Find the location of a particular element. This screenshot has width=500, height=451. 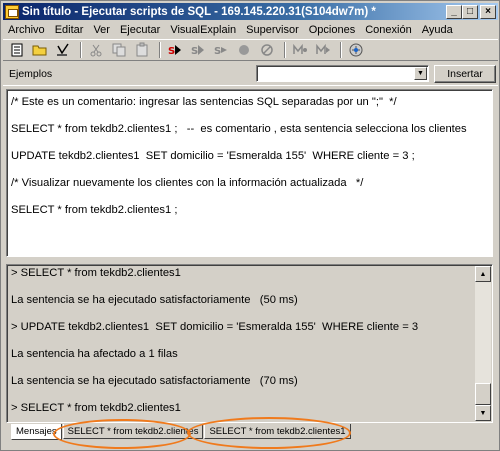

examples-bar: Ejemplos ▼ Insertar is located at coordinates (250, 74).